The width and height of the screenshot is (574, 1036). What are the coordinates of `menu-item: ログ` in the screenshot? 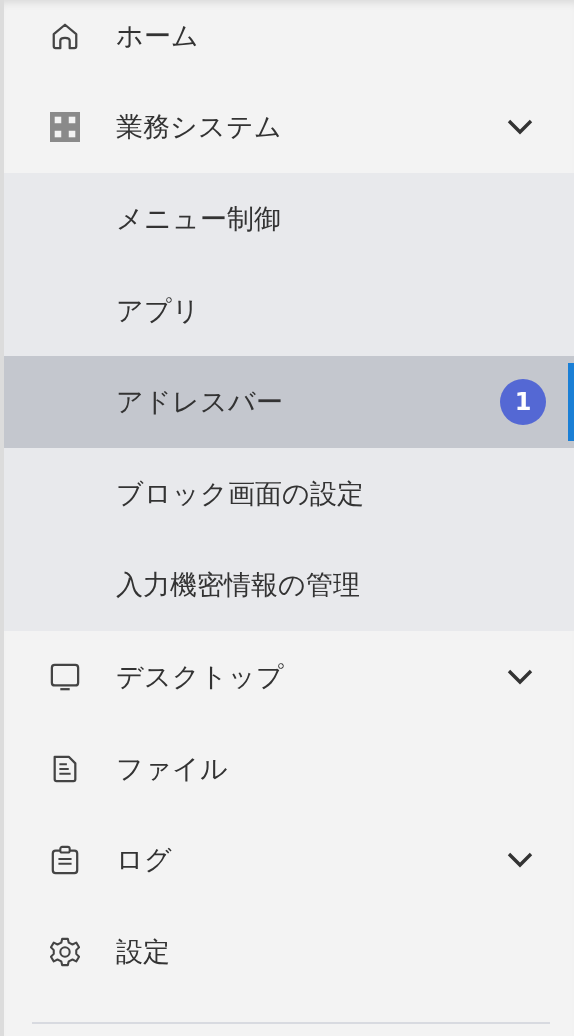 It's located at (289, 860).